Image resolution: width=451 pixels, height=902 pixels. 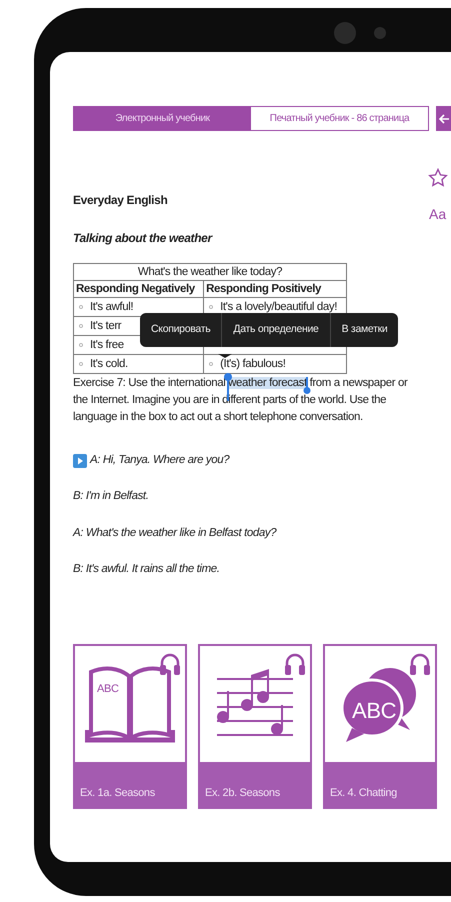 What do you see at coordinates (225, 356) in the screenshot?
I see `menu-pointer-icon` at bounding box center [225, 356].